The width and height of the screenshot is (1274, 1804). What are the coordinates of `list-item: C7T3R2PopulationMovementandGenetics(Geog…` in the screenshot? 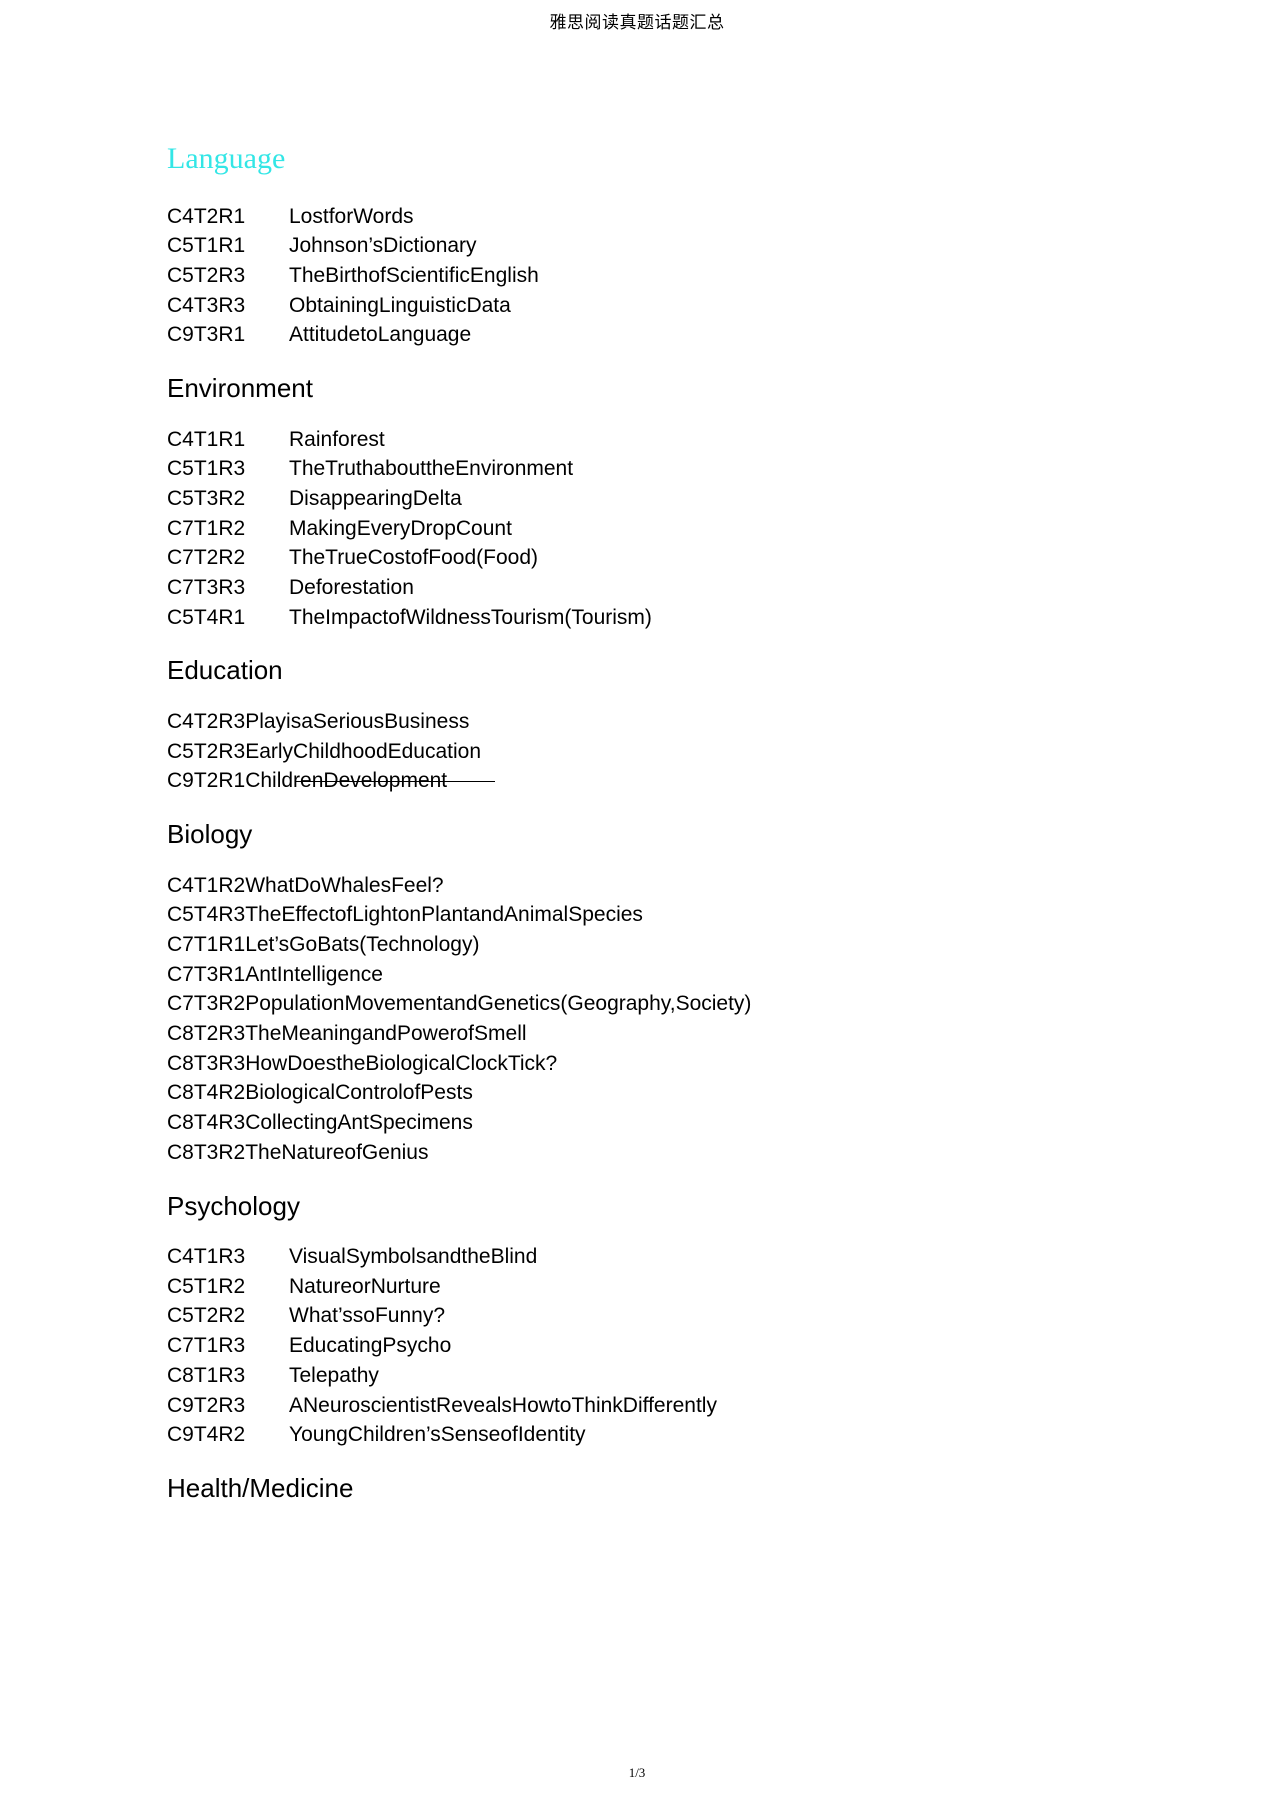 It's located at (642, 1004).